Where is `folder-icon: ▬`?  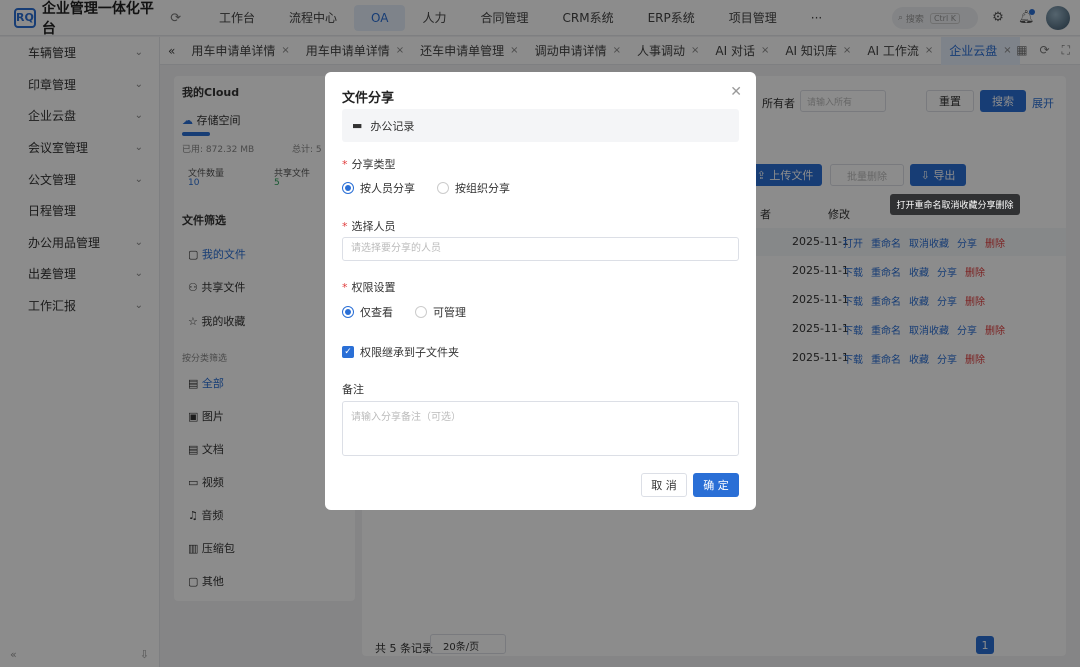 folder-icon: ▬ is located at coordinates (357, 125).